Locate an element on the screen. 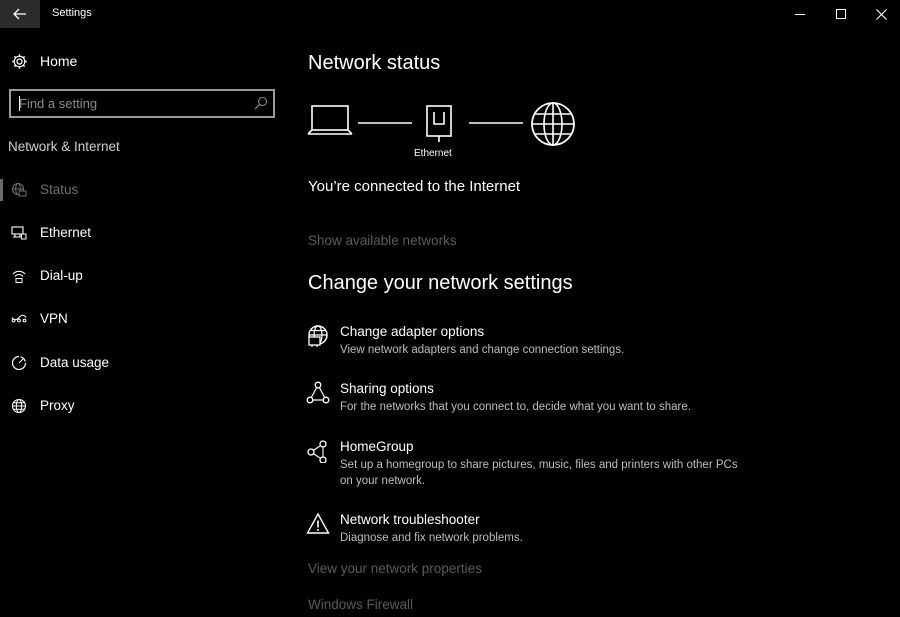 The height and width of the screenshot is (617, 900). close-button is located at coordinates (879, 14).